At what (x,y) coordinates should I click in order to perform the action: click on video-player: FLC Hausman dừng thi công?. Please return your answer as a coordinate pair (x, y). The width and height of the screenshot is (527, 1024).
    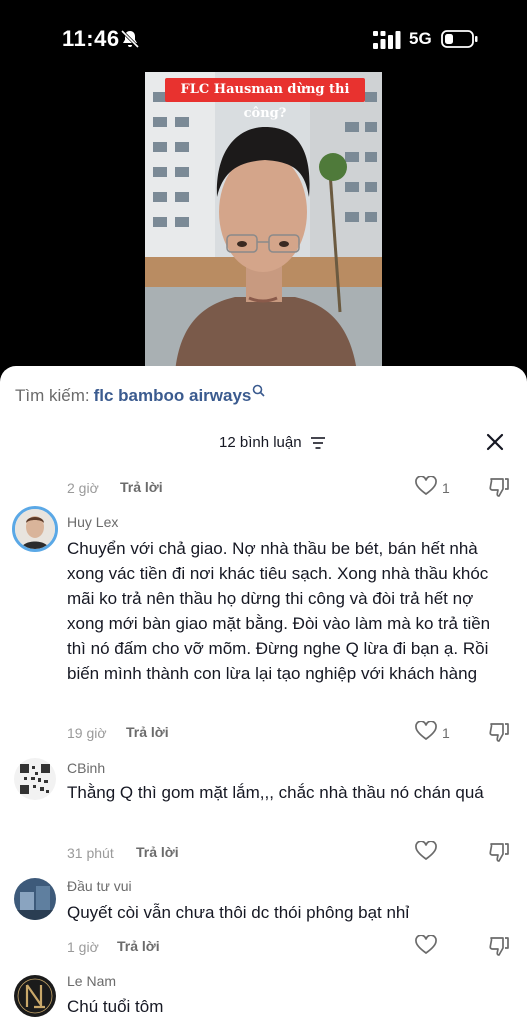
    Looking at the image, I should click on (263, 222).